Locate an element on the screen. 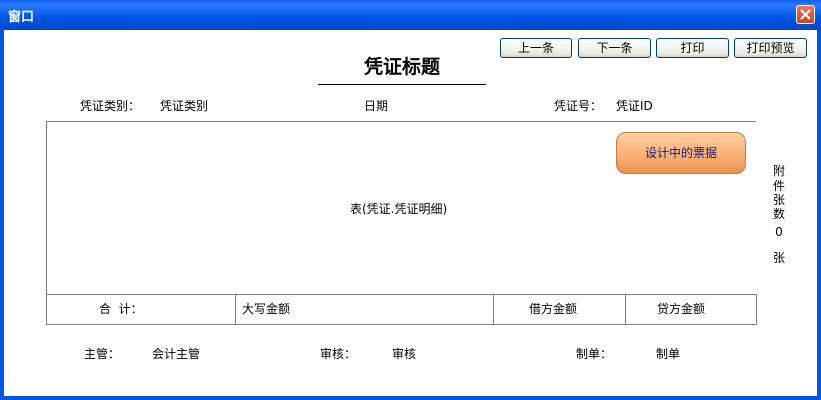  uppercase-amount: 大写金额 is located at coordinates (266, 309).